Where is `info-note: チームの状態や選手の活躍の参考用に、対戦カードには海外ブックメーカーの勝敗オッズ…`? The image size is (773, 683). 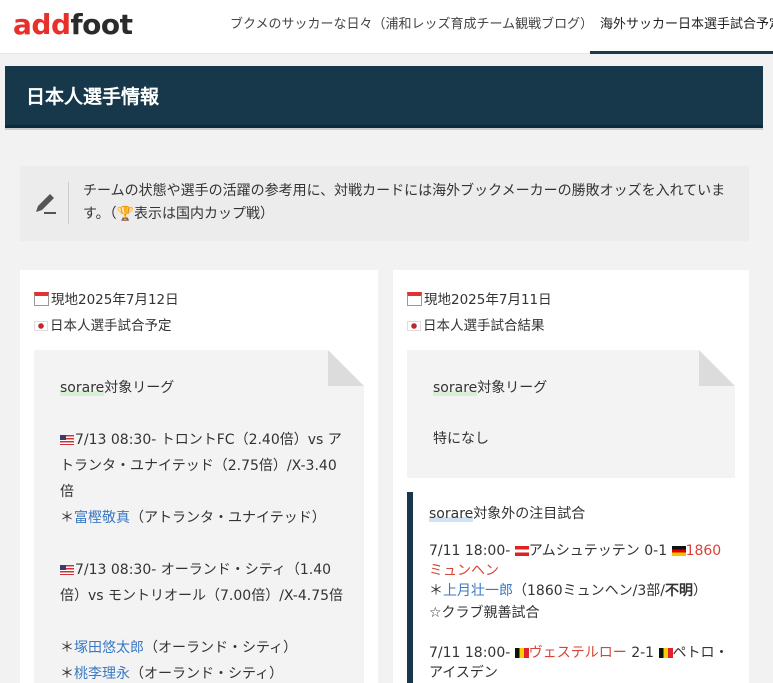
info-note: チームの状態や選手の活躍の参考用に、対戦カードには海外ブックメーカーの勝敗オッズ… is located at coordinates (384, 203).